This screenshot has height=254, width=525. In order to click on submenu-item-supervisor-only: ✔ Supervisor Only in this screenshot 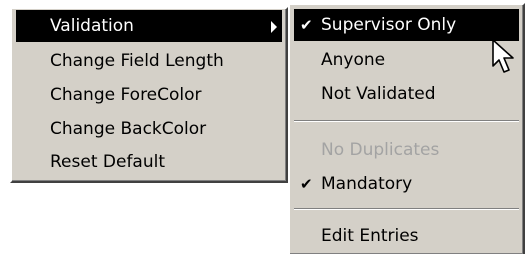, I will do `click(406, 25)`.